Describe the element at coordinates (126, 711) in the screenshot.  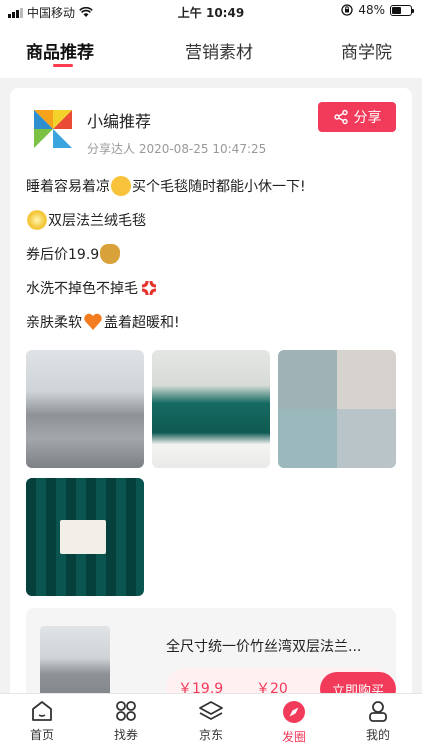
I see `coupon-grid-icon` at that location.